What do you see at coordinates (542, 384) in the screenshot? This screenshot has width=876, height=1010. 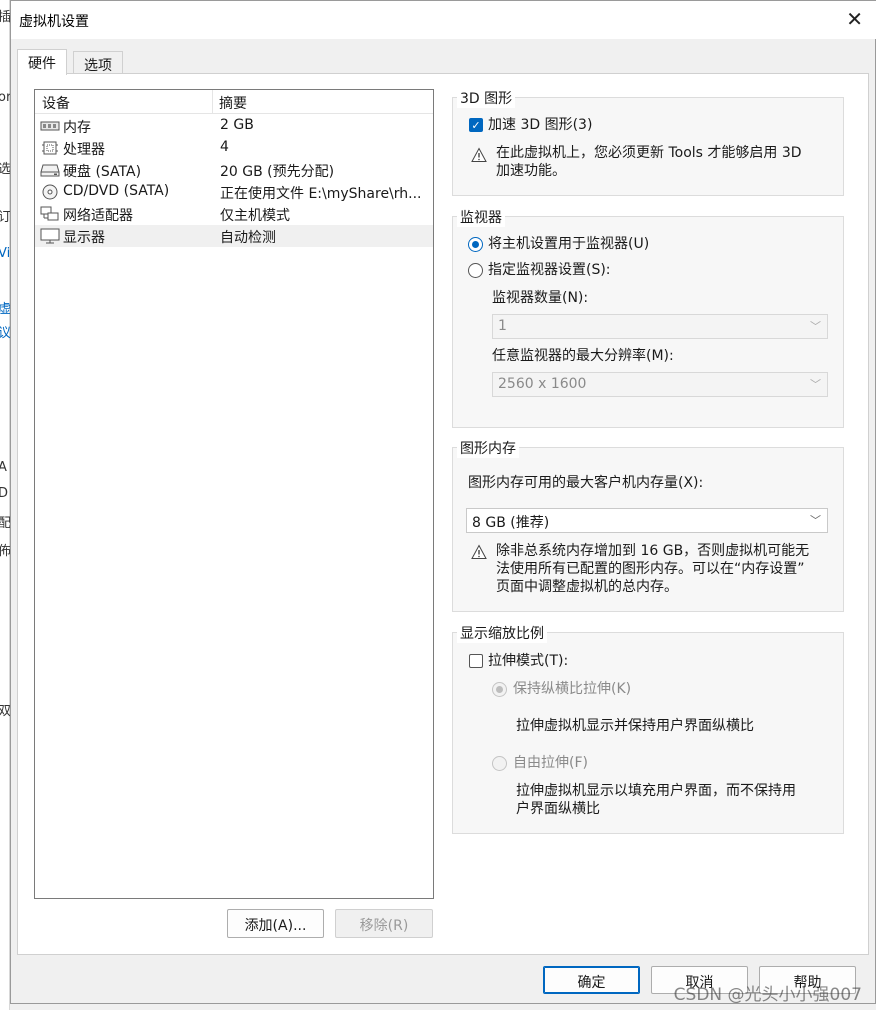 I see `max-resolution-value: 2560 x 1600` at bounding box center [542, 384].